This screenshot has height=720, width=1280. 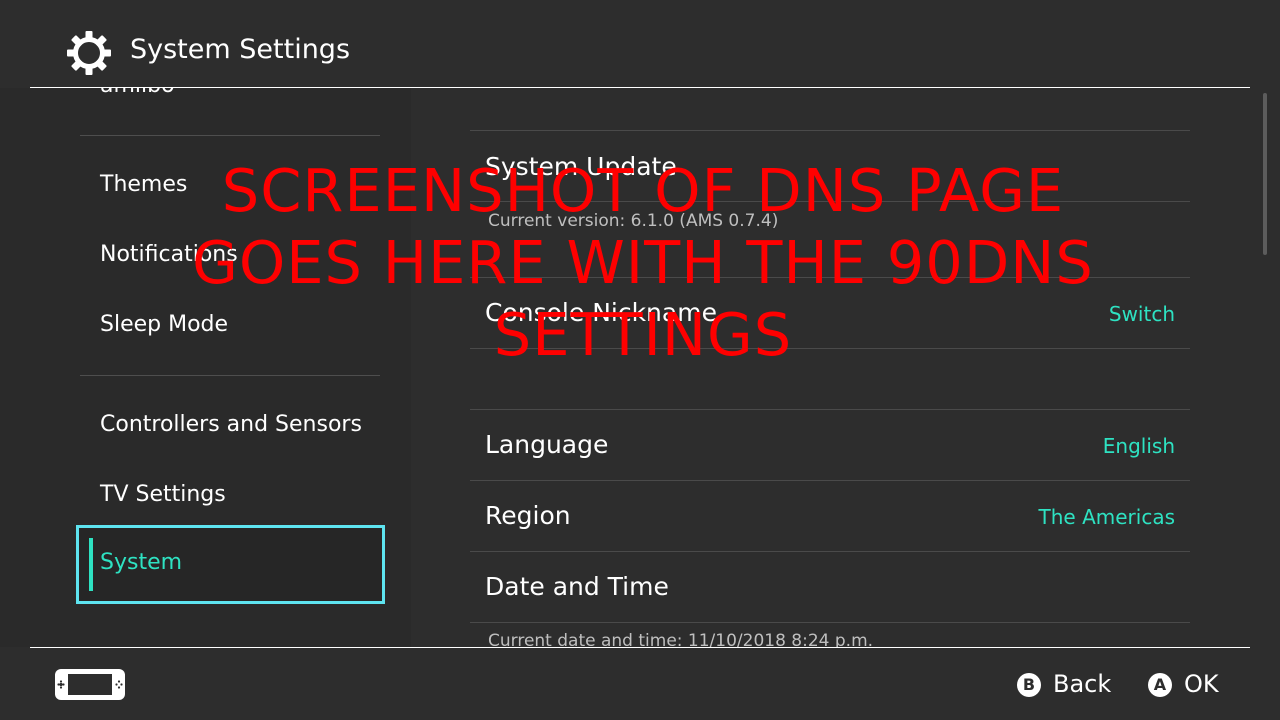 What do you see at coordinates (601, 312) in the screenshot?
I see `console-nickname-row: Console Nickname` at bounding box center [601, 312].